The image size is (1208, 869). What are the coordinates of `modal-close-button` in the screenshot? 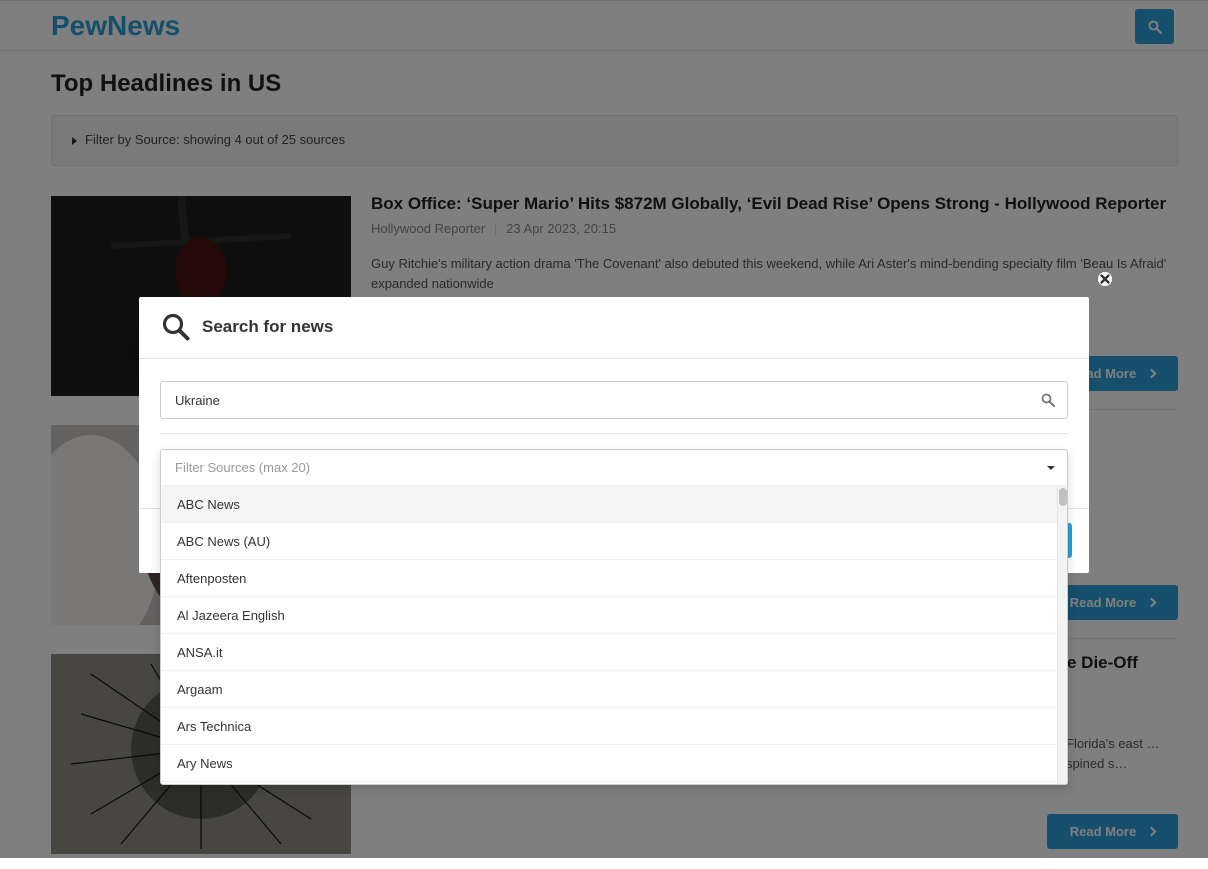 It's located at (1105, 279).